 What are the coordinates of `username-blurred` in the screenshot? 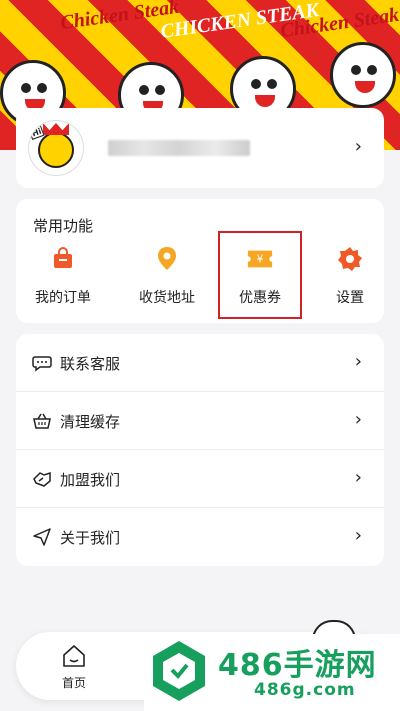 It's located at (179, 148).